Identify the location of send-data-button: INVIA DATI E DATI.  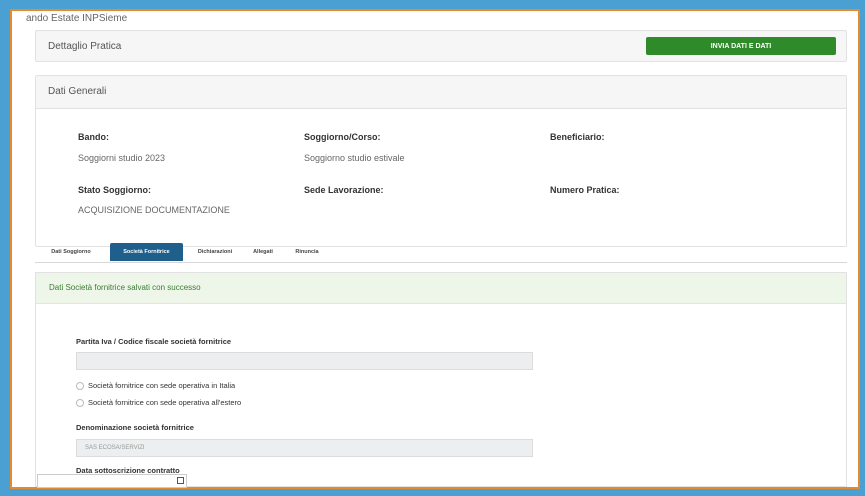
(741, 46).